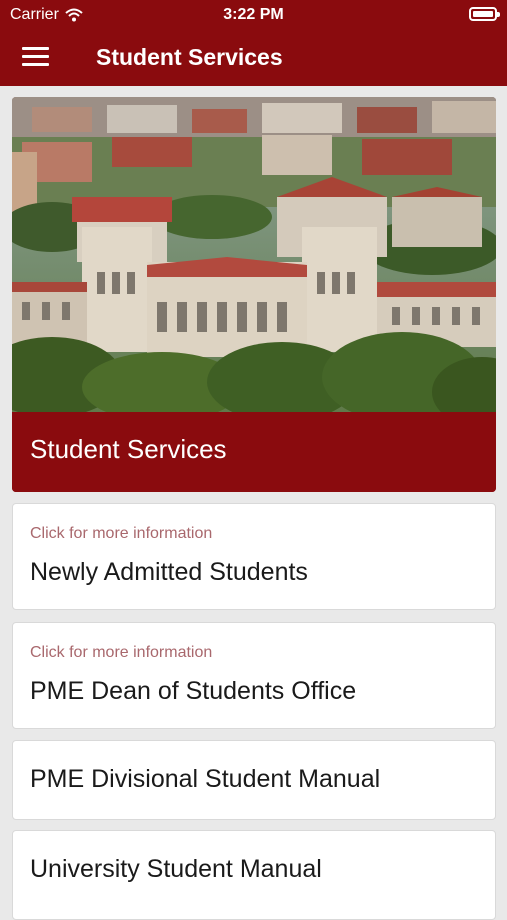  I want to click on battery-icon, so click(484, 14).